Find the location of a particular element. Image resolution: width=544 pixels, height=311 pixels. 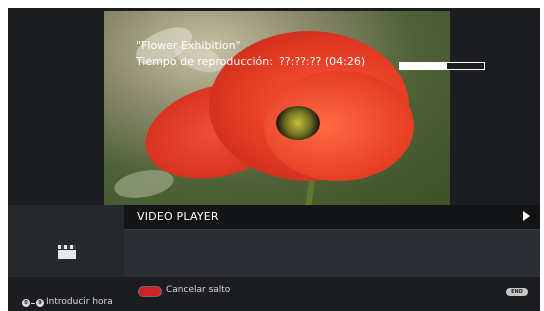

key-9-icon: 9 is located at coordinates (40, 303).